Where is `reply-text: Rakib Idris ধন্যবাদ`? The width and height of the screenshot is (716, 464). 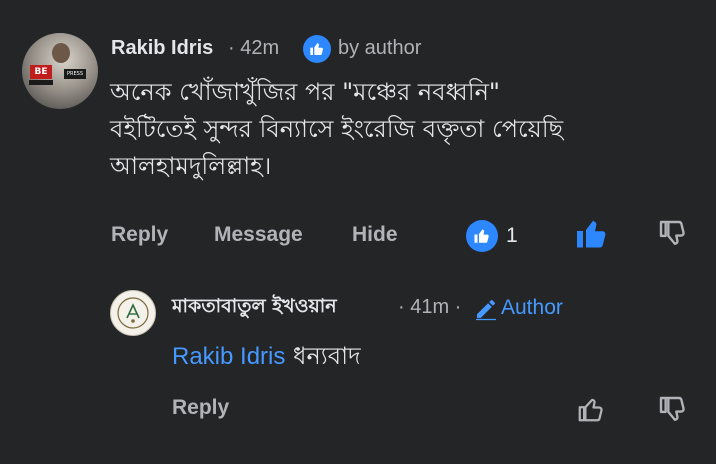 reply-text: Rakib Idris ধন্যবাদ is located at coordinates (266, 356).